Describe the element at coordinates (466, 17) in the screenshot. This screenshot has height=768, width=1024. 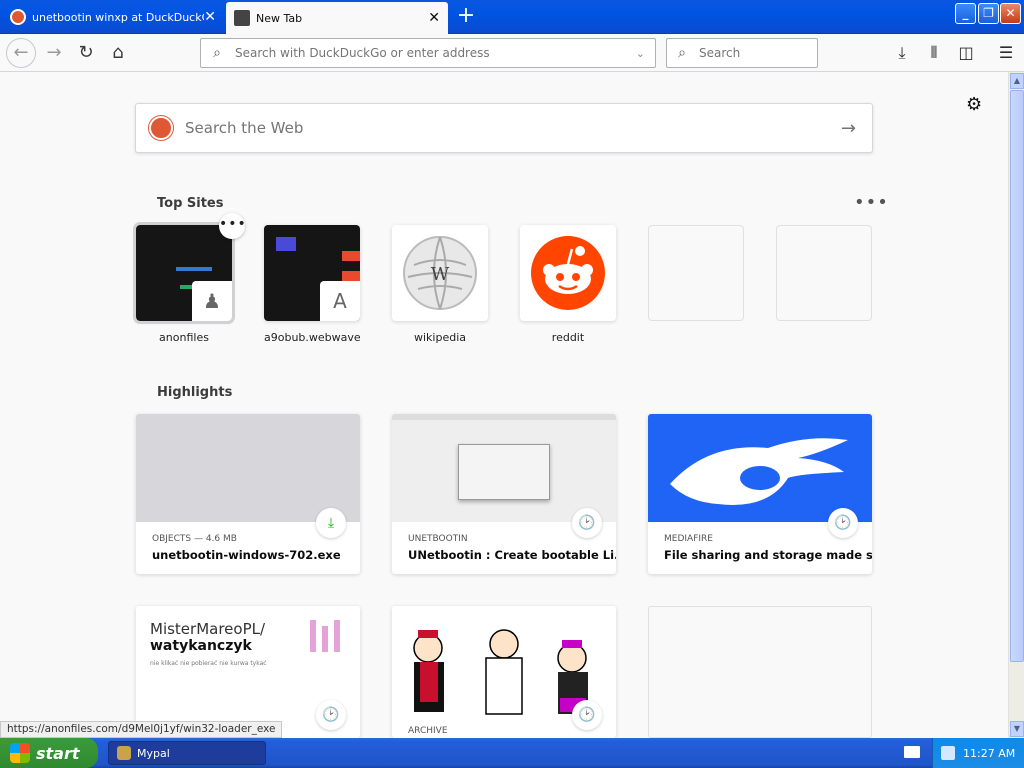
I see `new-tab-button: +` at that location.